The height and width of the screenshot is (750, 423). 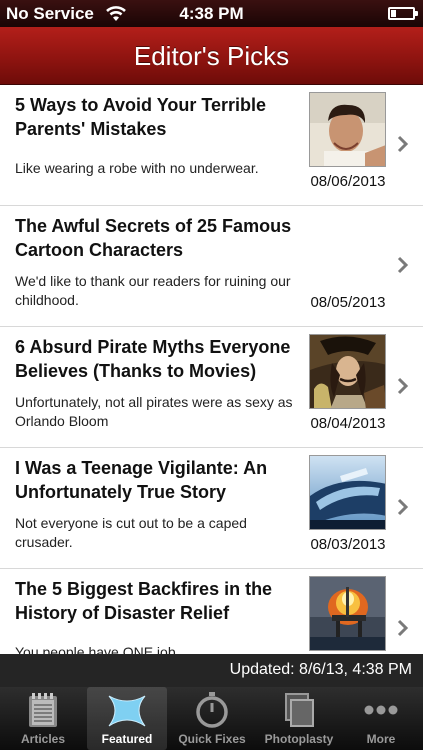 I want to click on notepad-icon, so click(x=43, y=710).